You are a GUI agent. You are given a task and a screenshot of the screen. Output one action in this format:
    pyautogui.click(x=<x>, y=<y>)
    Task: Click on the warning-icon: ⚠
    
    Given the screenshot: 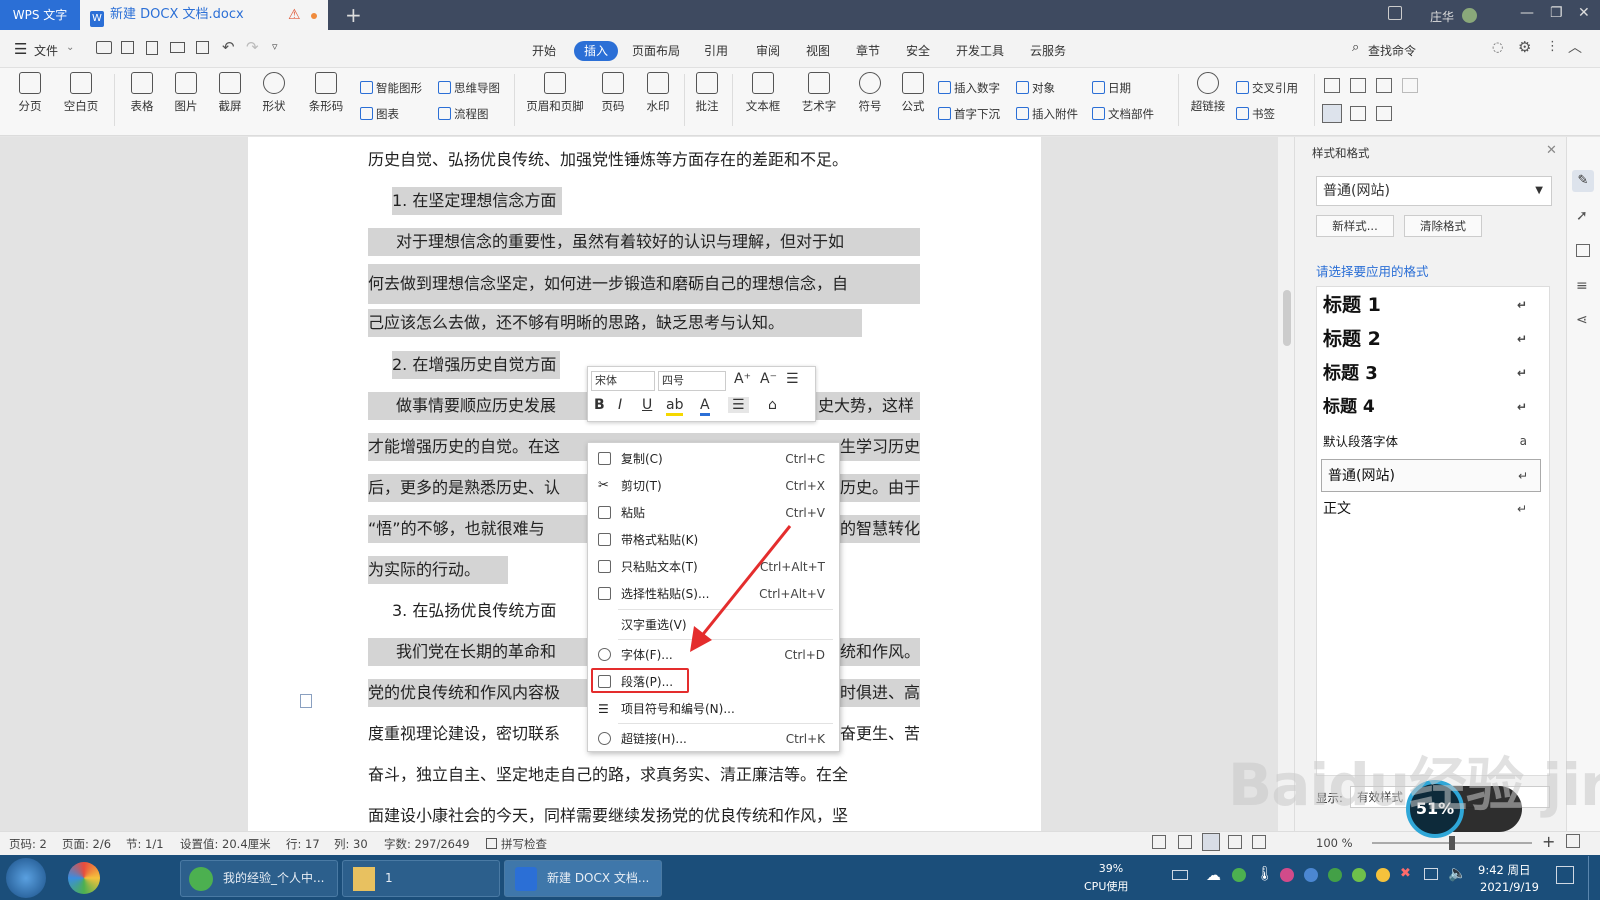 What is the action you would take?
    pyautogui.click(x=294, y=15)
    